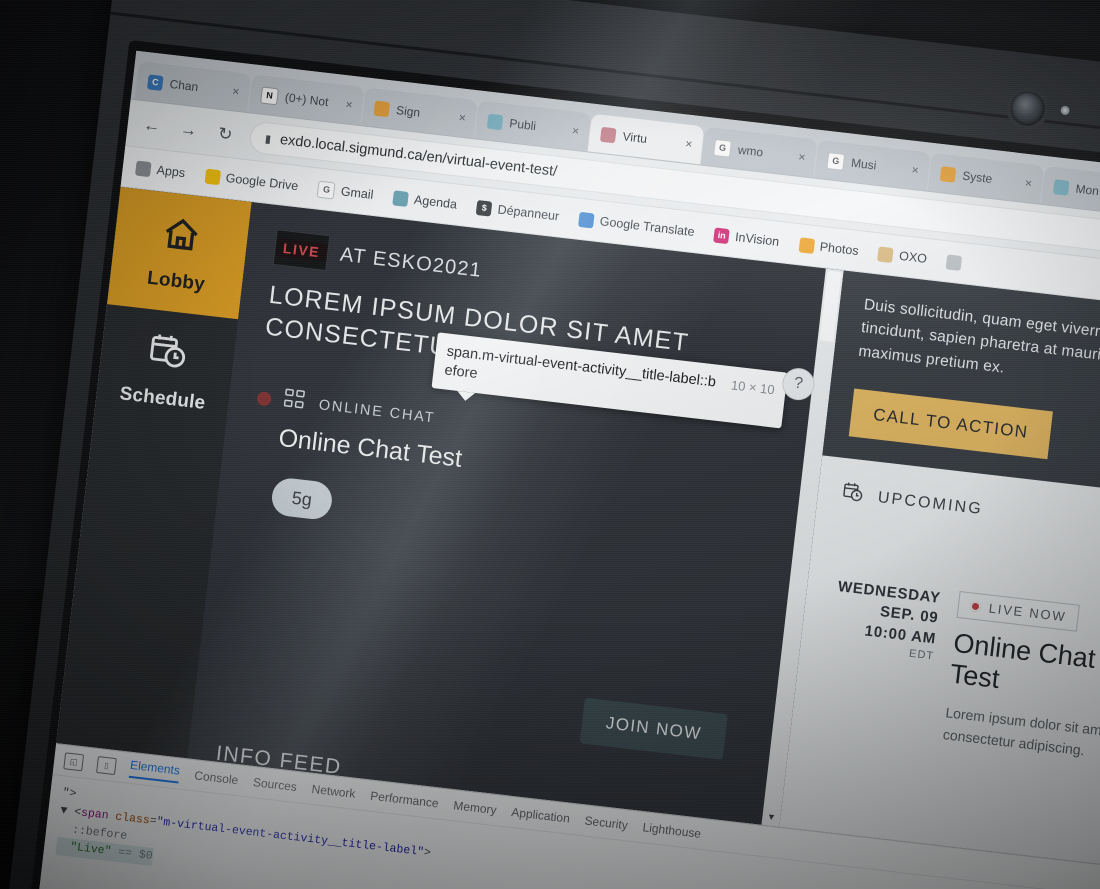 Image resolution: width=1100 pixels, height=889 pixels. I want to click on upcoming-label: UPCOMING, so click(930, 503).